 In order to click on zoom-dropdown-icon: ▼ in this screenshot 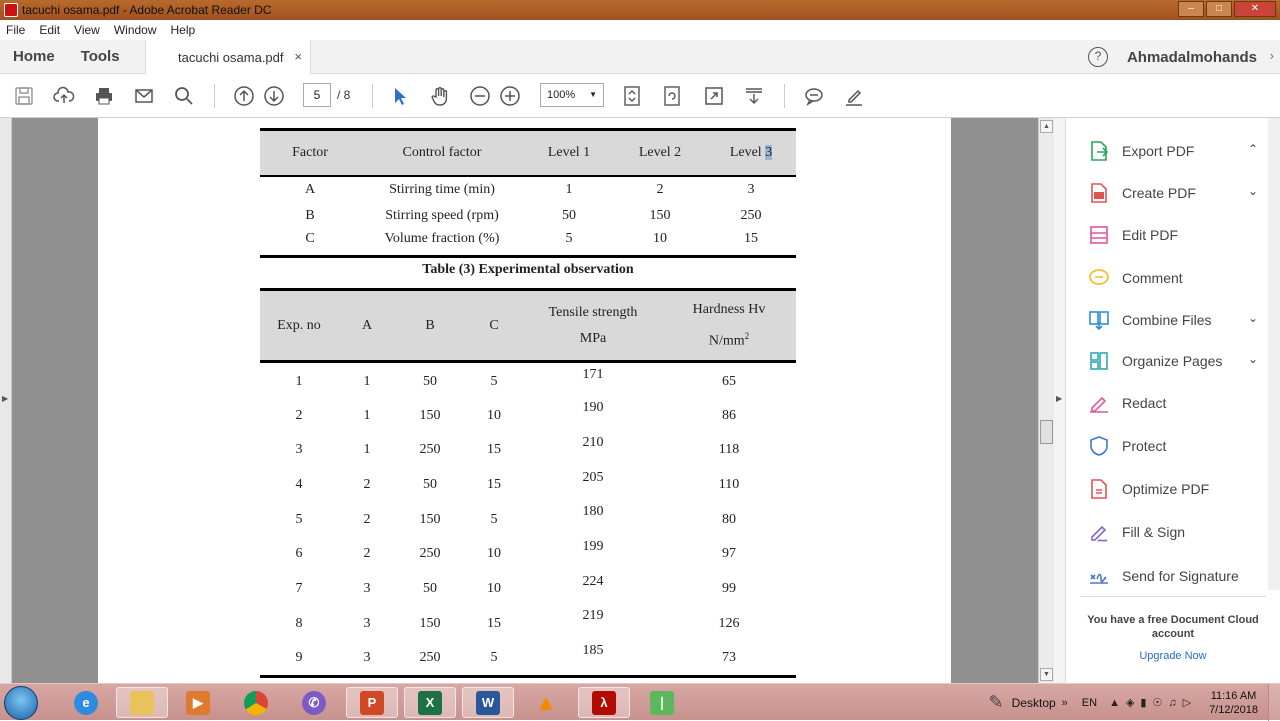, I will do `click(593, 94)`.